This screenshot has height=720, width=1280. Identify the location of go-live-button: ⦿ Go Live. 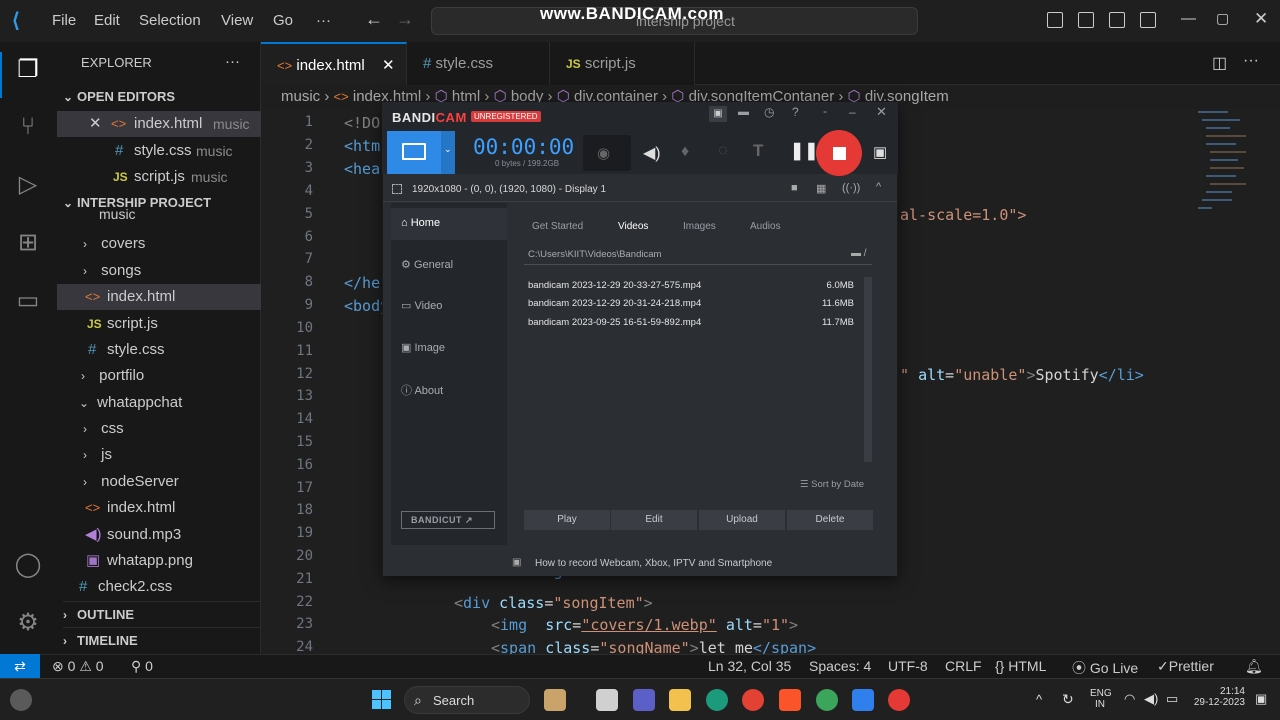
(1105, 668).